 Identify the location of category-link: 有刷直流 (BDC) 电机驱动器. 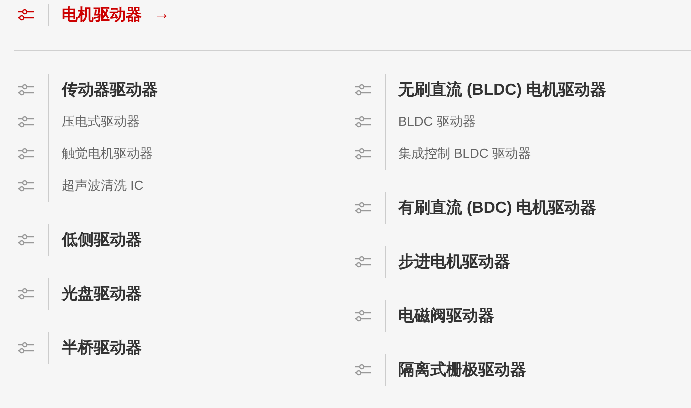
(497, 208).